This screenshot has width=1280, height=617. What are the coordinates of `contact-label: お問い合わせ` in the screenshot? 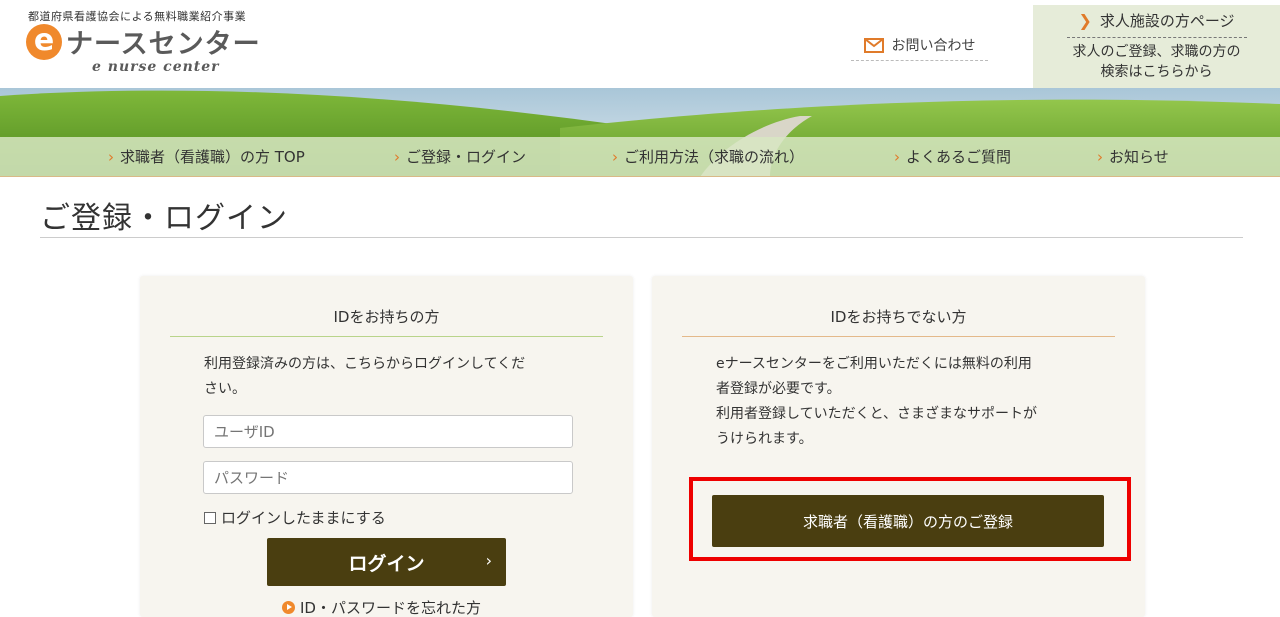 It's located at (933, 46).